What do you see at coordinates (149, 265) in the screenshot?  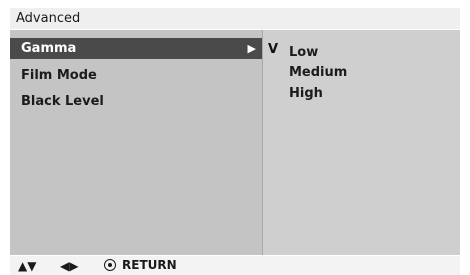 I see `return-hint-label: RETURN` at bounding box center [149, 265].